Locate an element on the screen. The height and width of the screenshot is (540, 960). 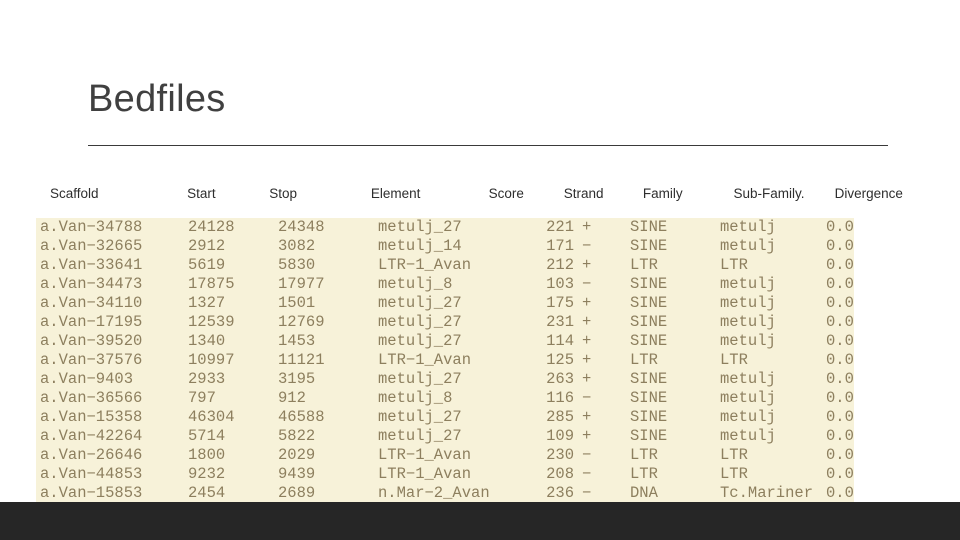
column-header-score: Score is located at coordinates (506, 193).